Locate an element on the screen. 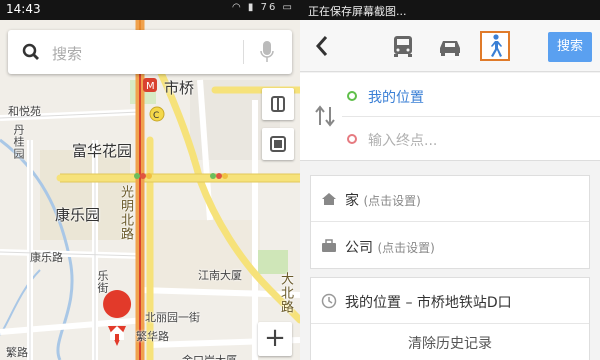 The width and height of the screenshot is (600, 360). svg-text: C is located at coordinates (156, 116).